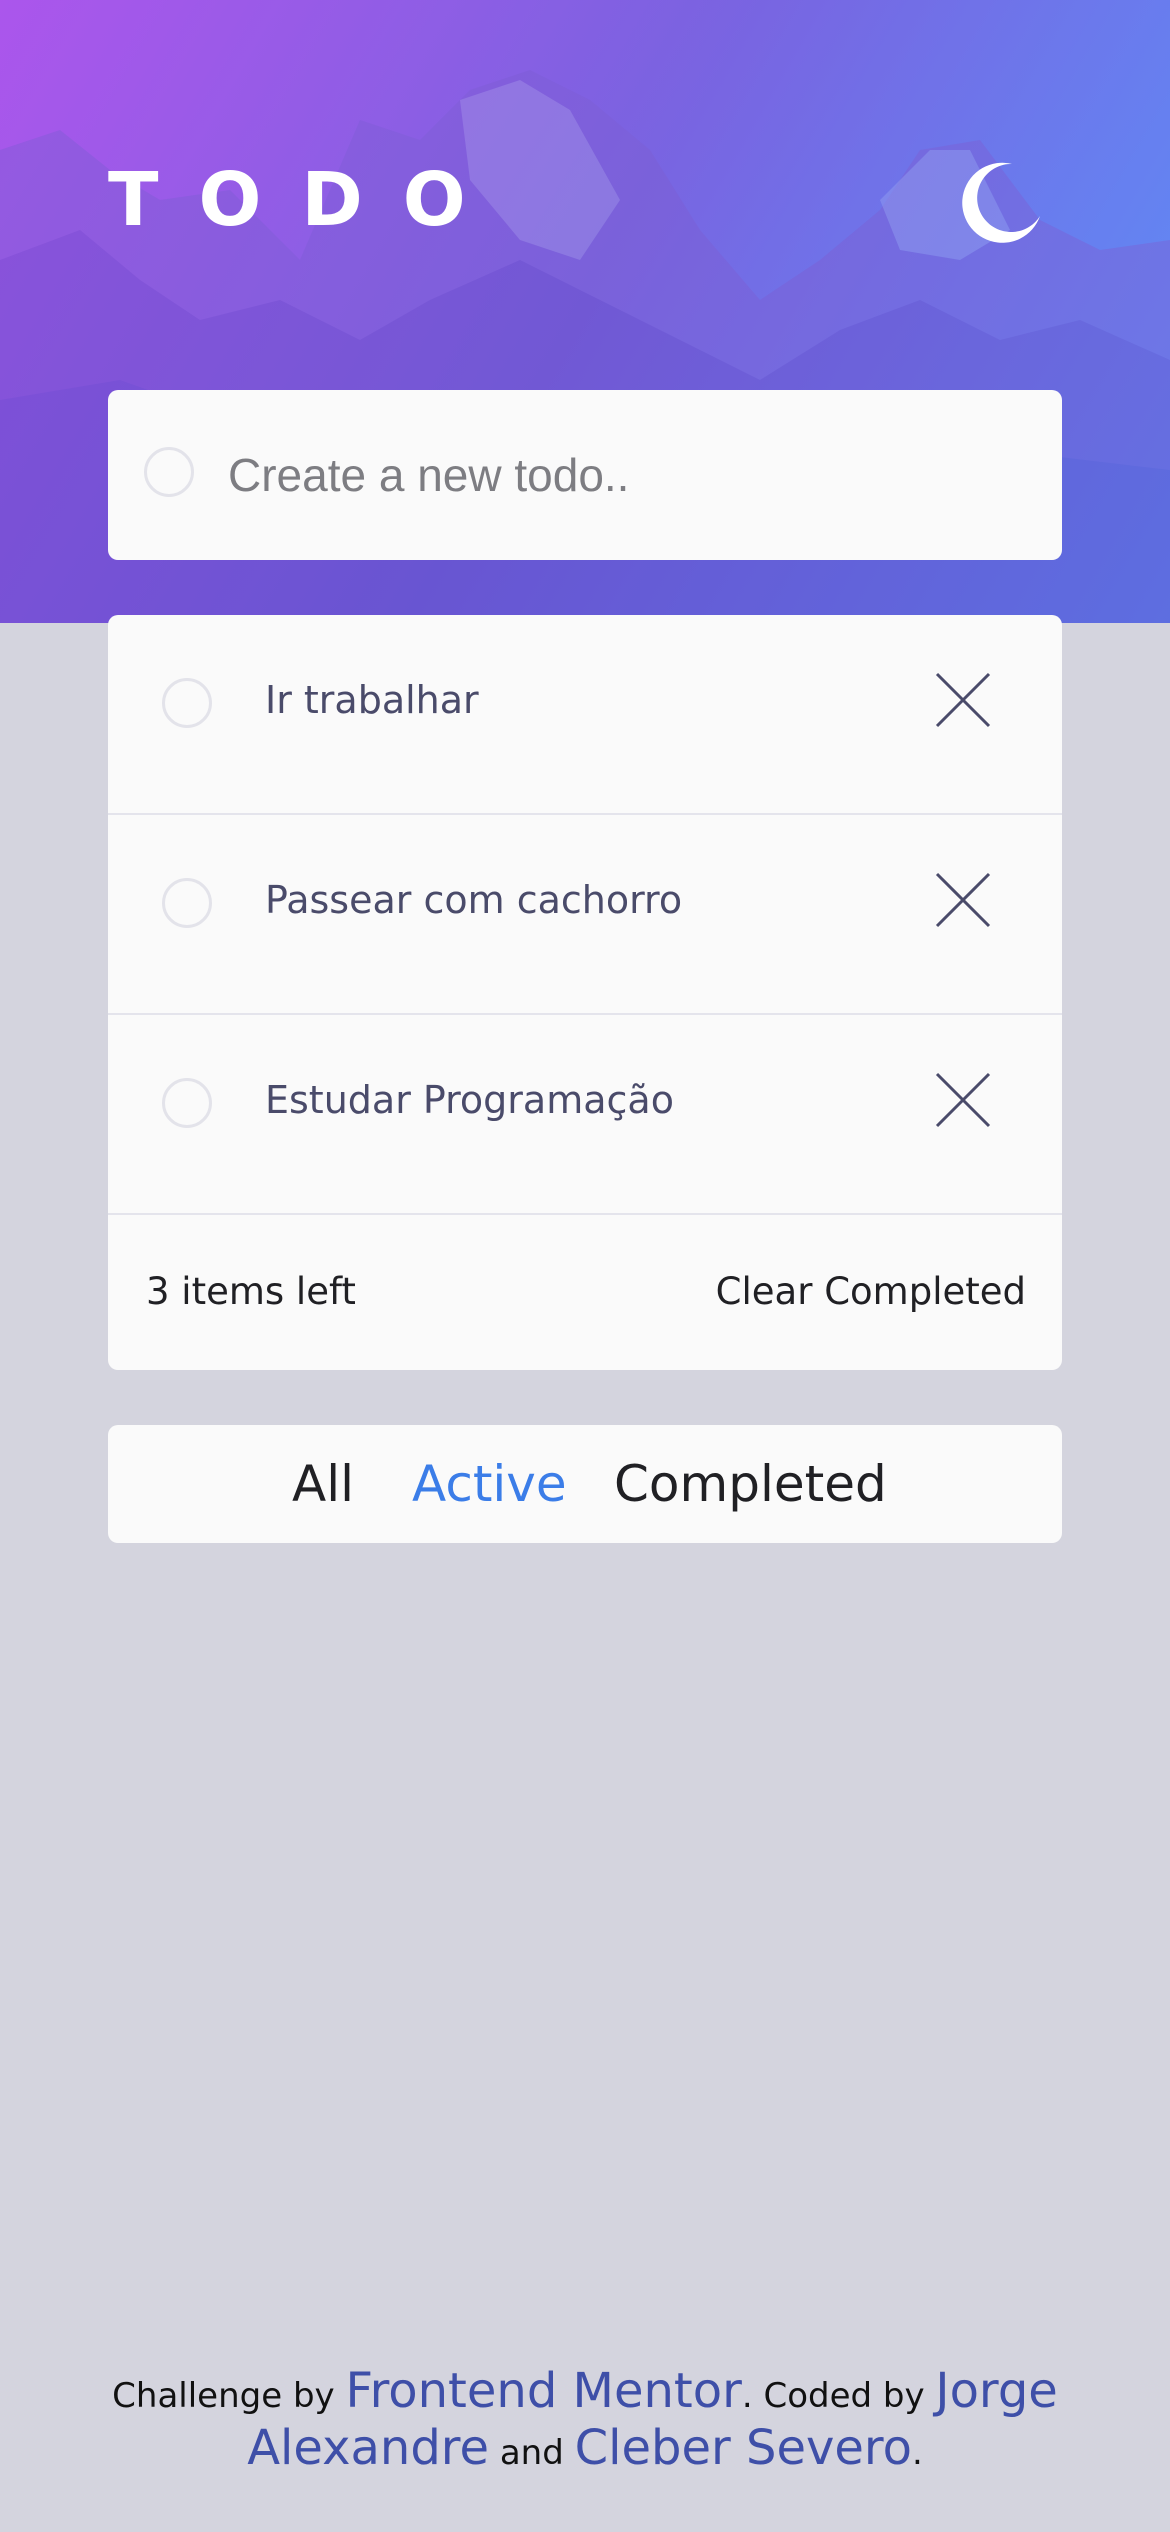  I want to click on frontend-mentor-link: Frontend Mentor, so click(543, 2391).